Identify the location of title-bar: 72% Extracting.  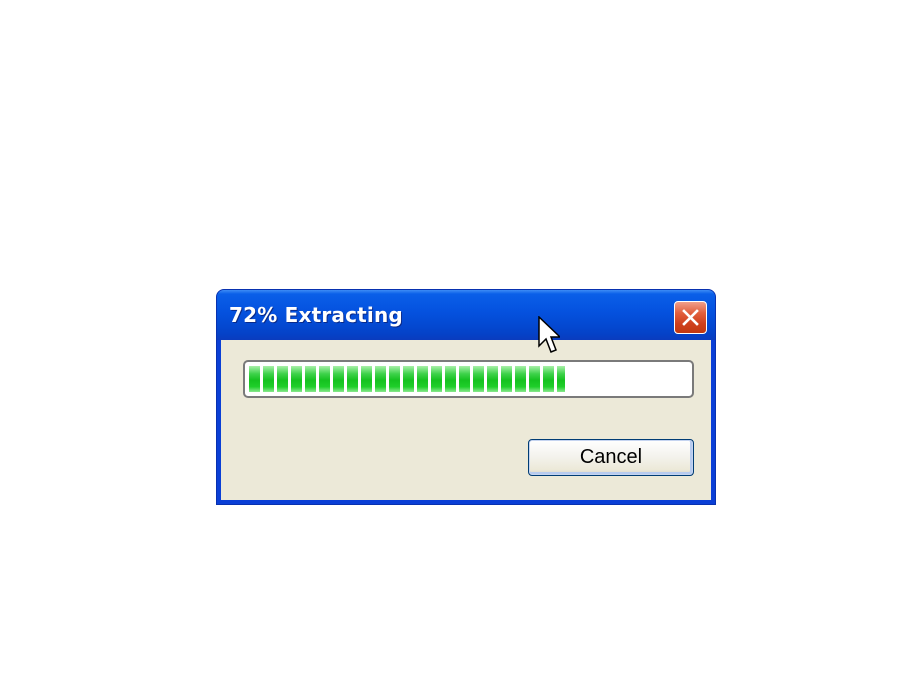
(466, 315).